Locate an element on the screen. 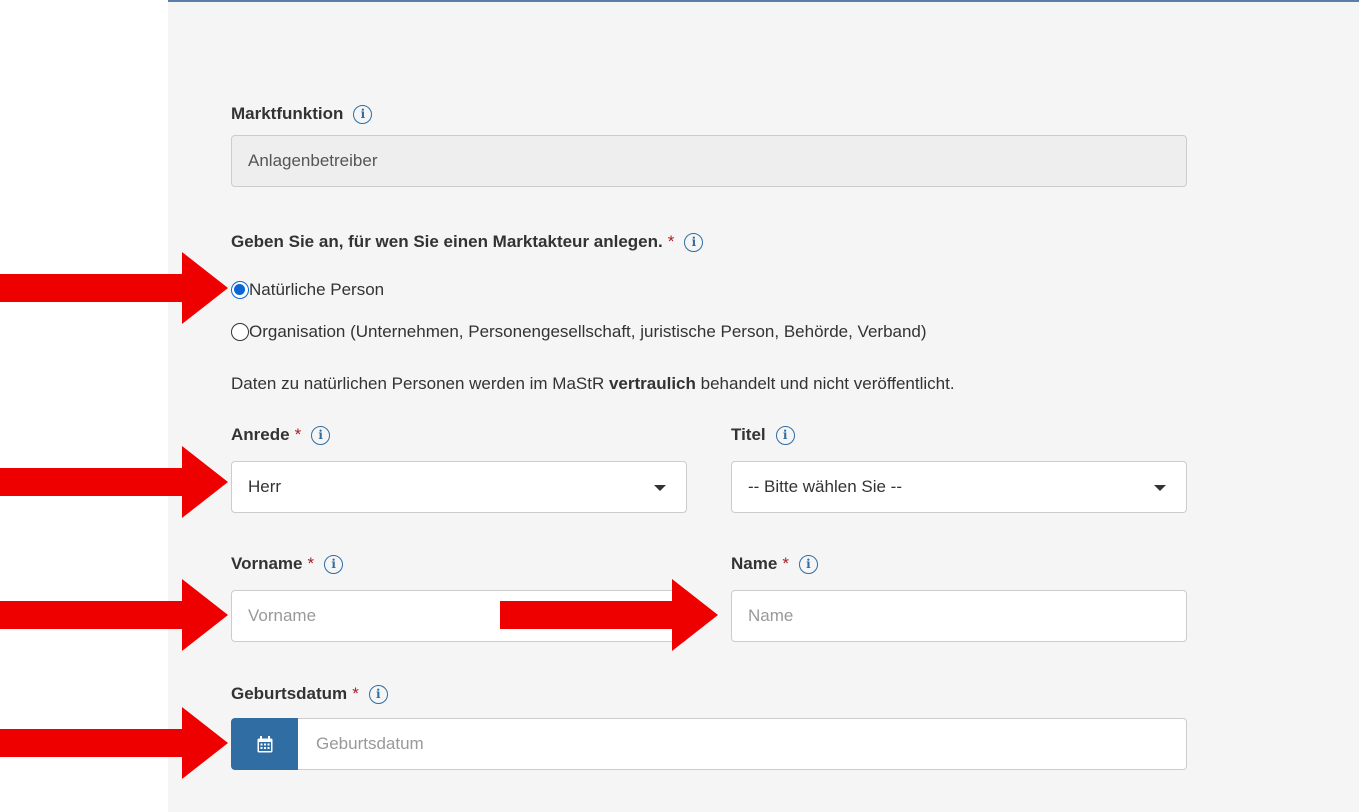  anrede-label: Anrede is located at coordinates (260, 434).